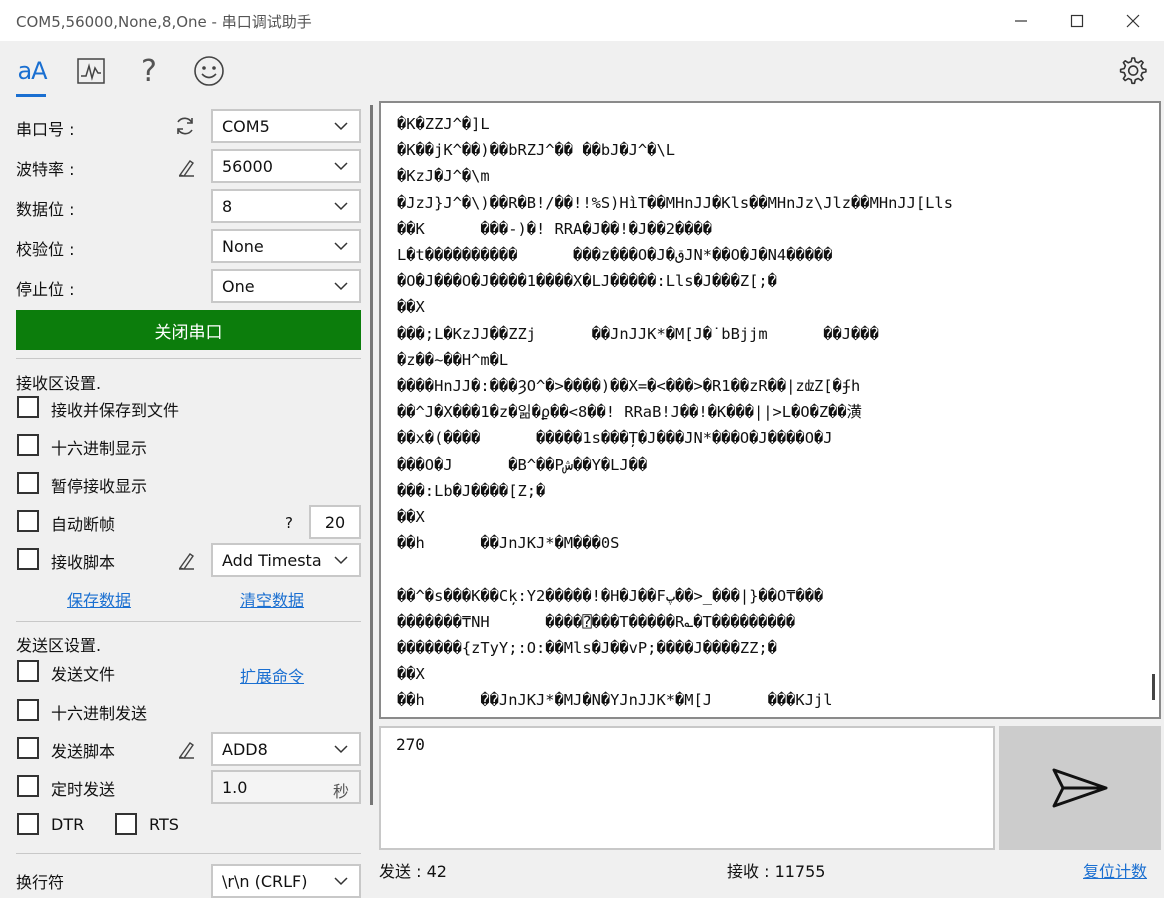  What do you see at coordinates (471, 490) in the screenshot?
I see `receive-line: ���:Lb�J����[Z;�` at bounding box center [471, 490].